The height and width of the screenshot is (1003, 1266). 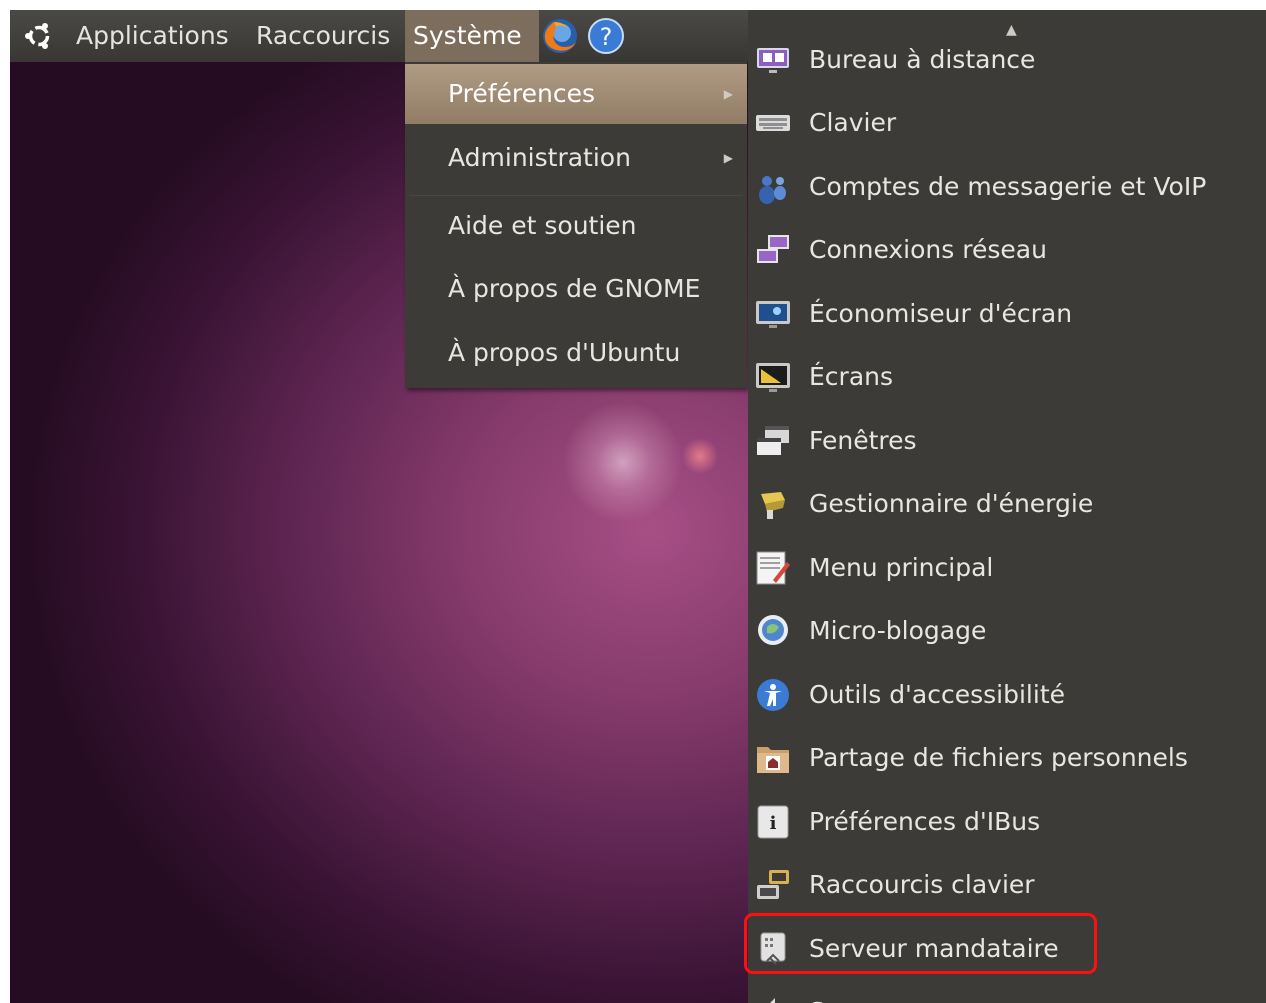 What do you see at coordinates (152, 36) in the screenshot?
I see `applications-menu: Applications` at bounding box center [152, 36].